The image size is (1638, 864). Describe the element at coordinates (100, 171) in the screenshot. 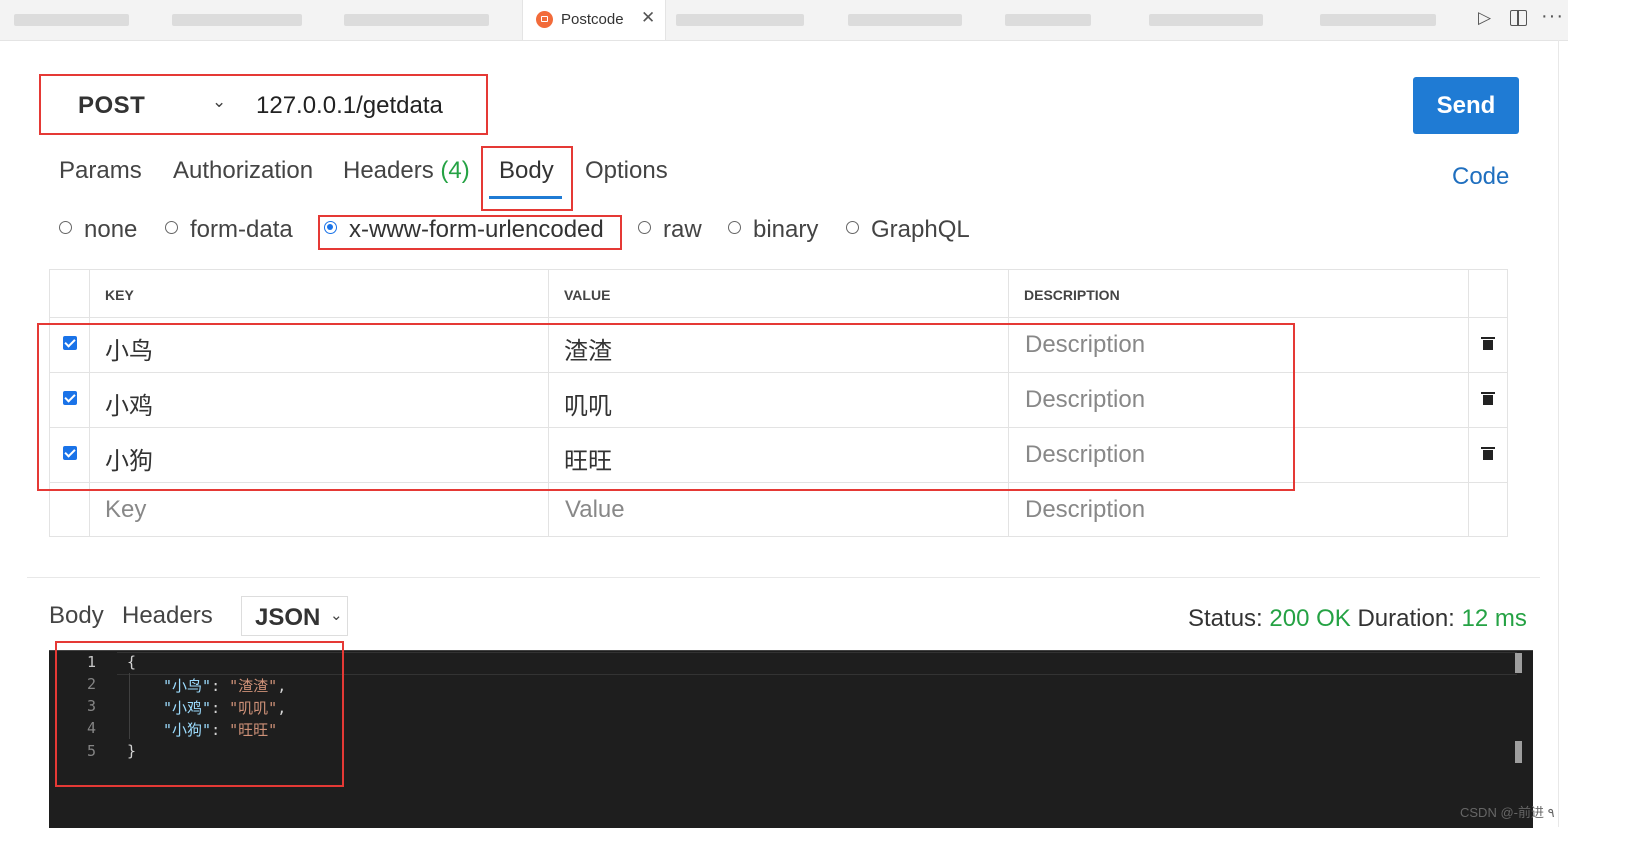

I see `tab-params: Params` at that location.